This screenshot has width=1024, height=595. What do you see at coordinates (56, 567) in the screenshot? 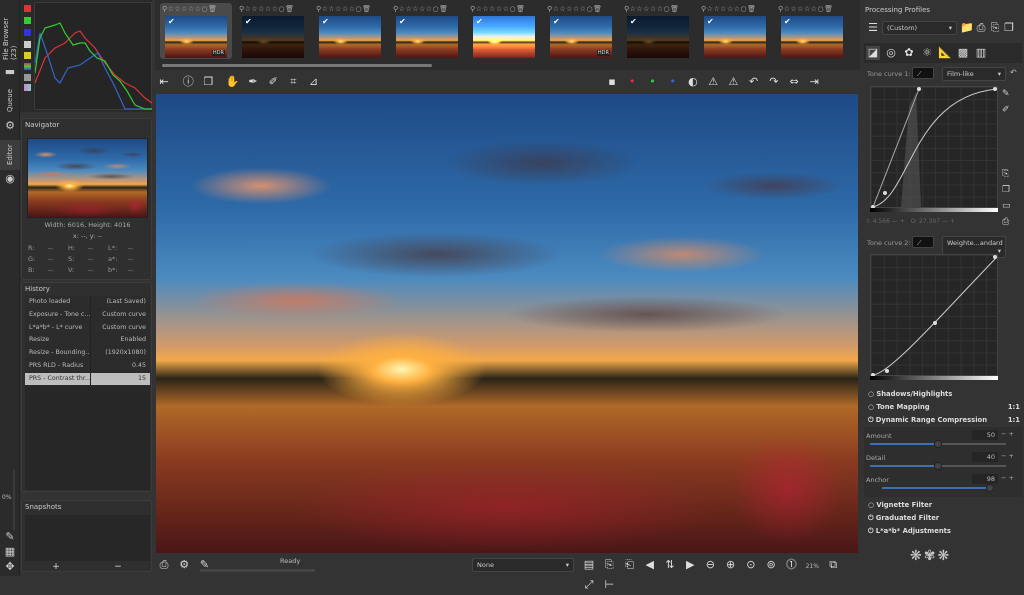
I see `add-snapshot-button: +` at bounding box center [56, 567].